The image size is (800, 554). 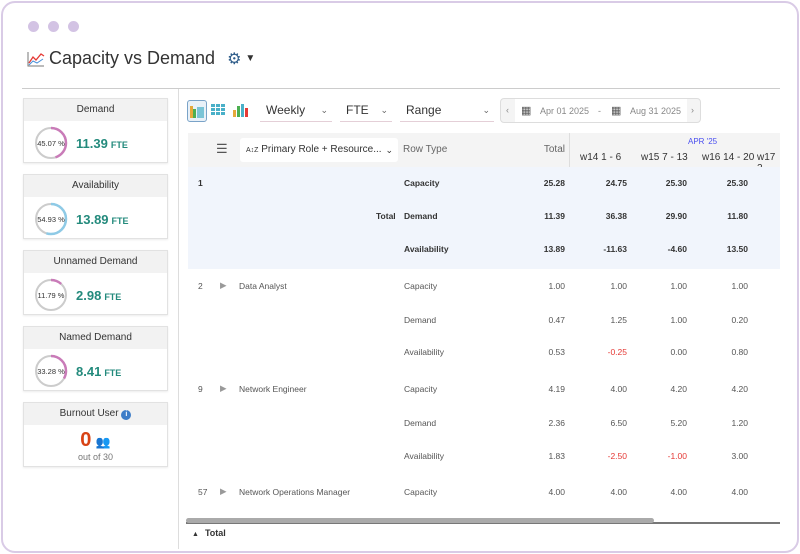 I want to click on window-dot, so click(x=33, y=26).